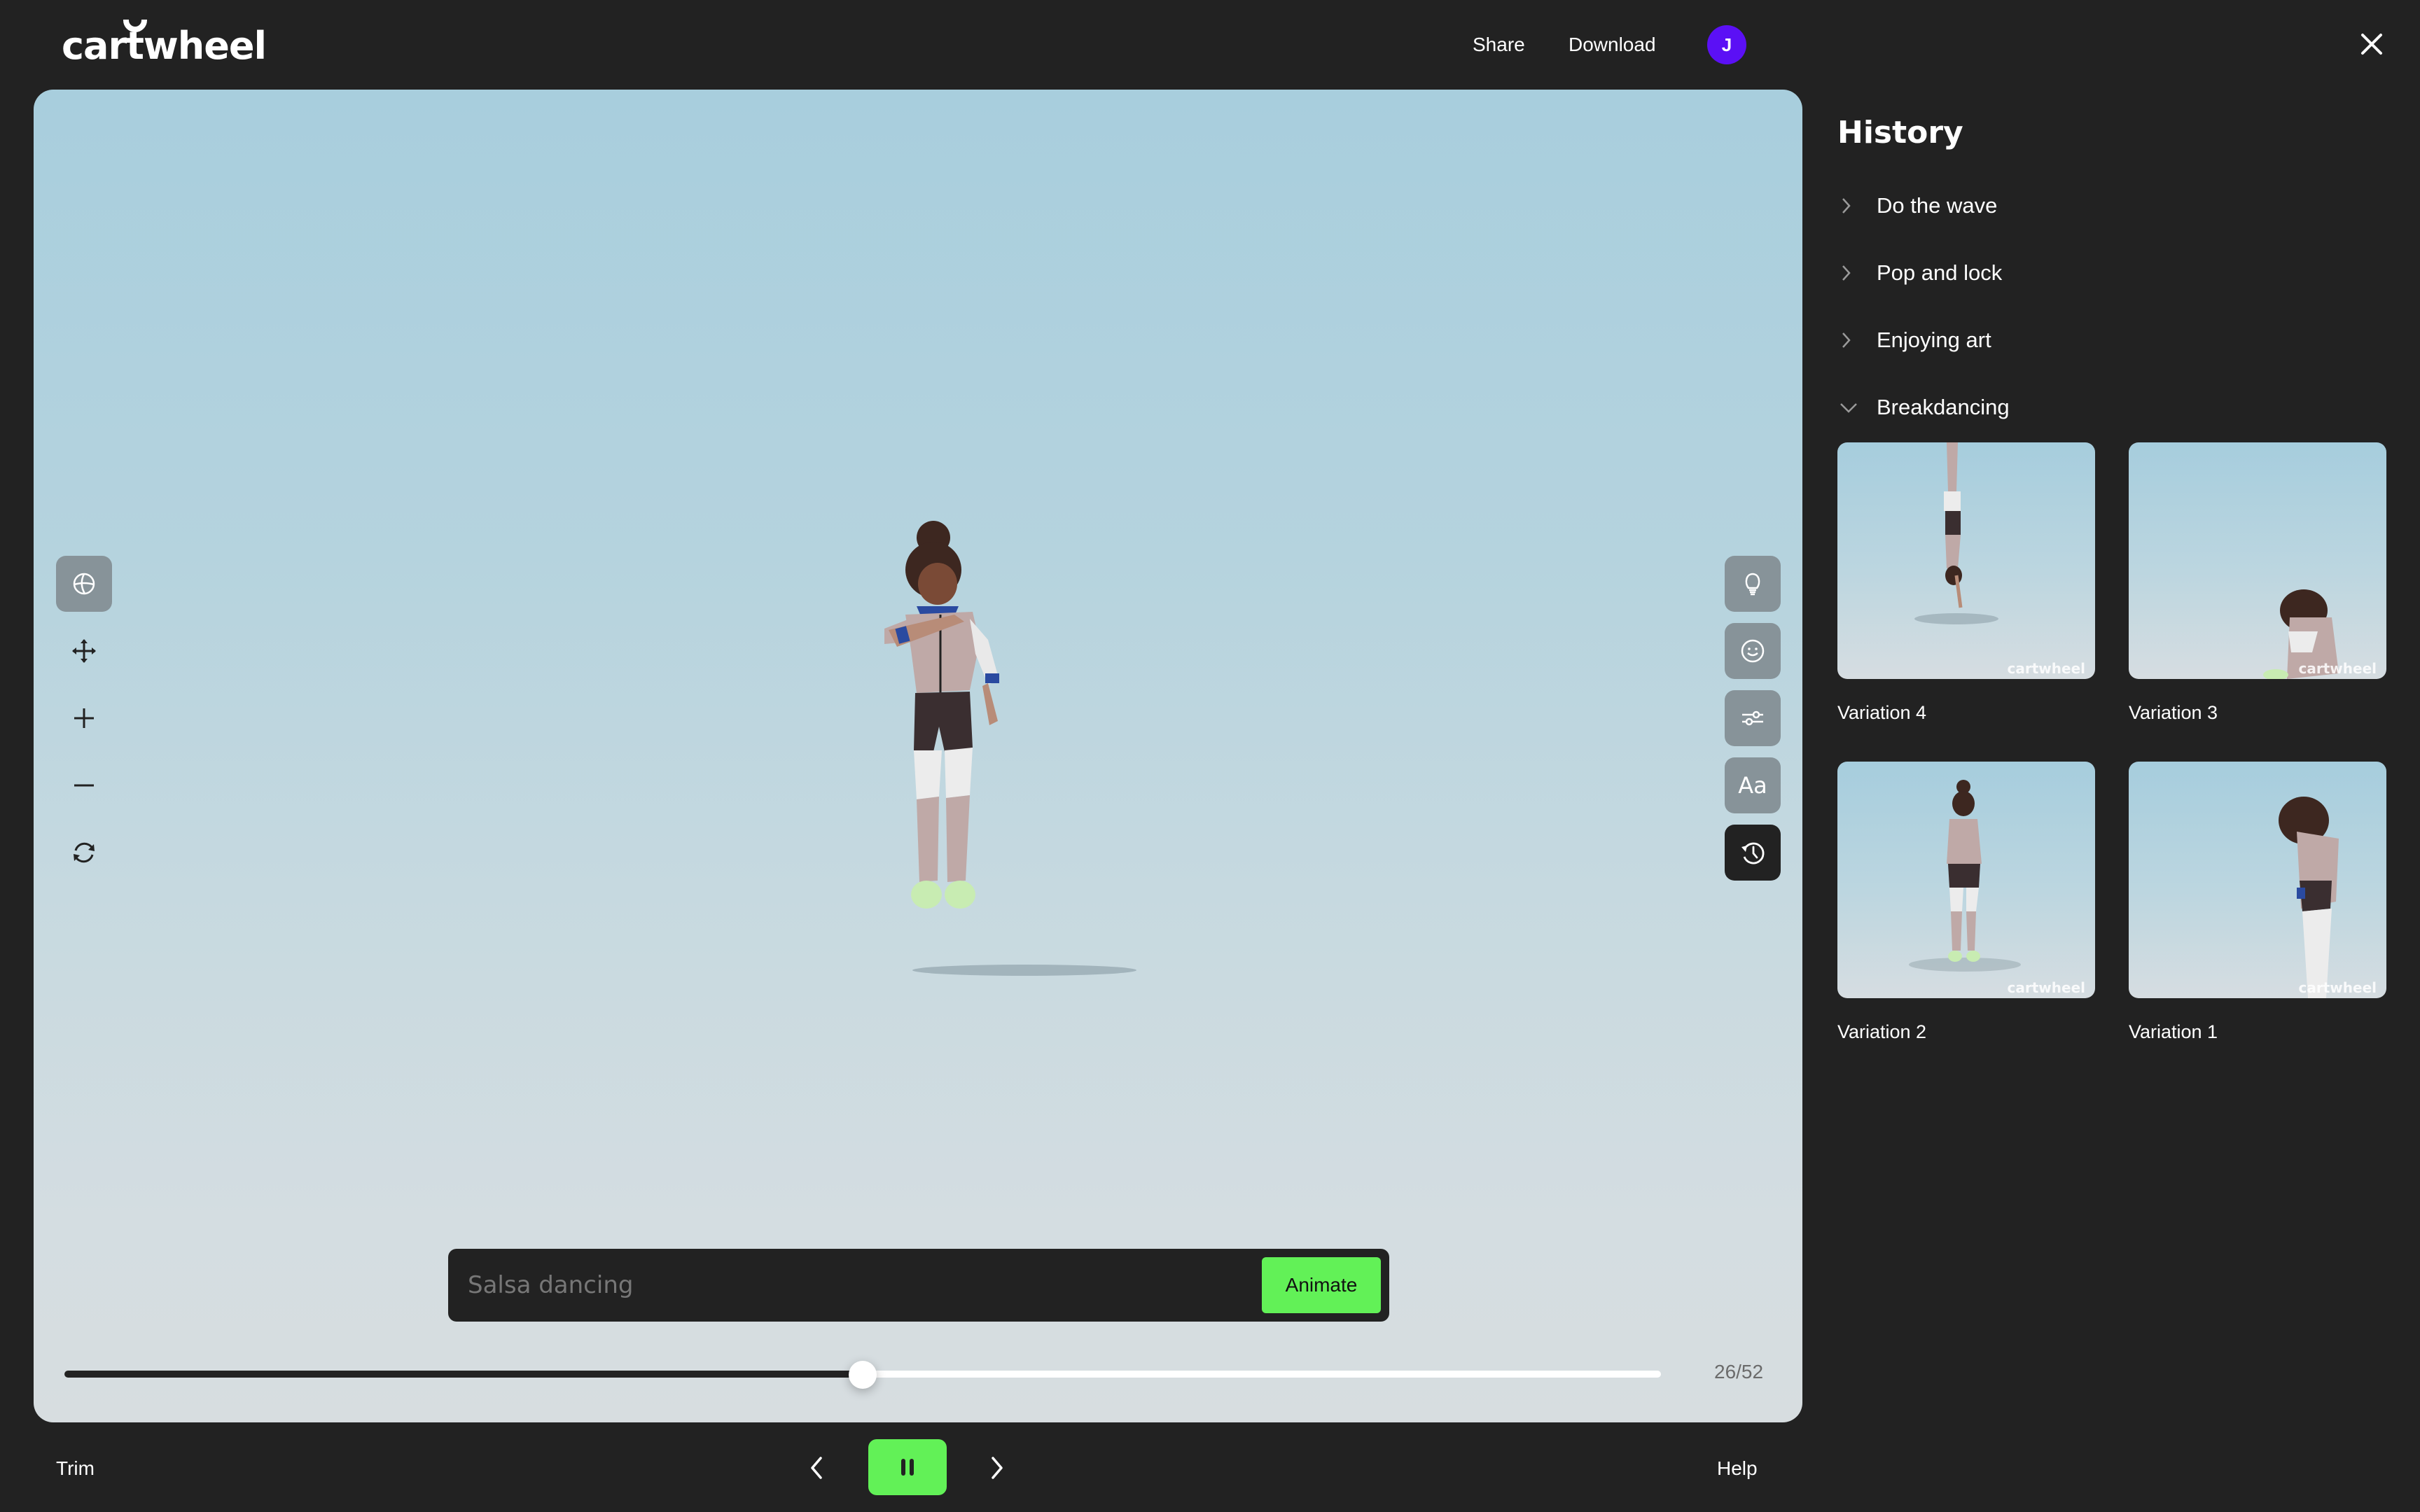  I want to click on zoom-in-button, so click(84, 718).